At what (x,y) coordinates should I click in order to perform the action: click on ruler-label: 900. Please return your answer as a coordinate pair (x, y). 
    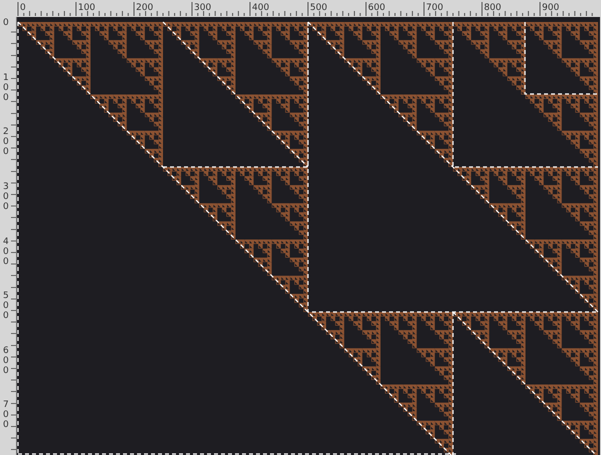
    Looking at the image, I should click on (551, 8).